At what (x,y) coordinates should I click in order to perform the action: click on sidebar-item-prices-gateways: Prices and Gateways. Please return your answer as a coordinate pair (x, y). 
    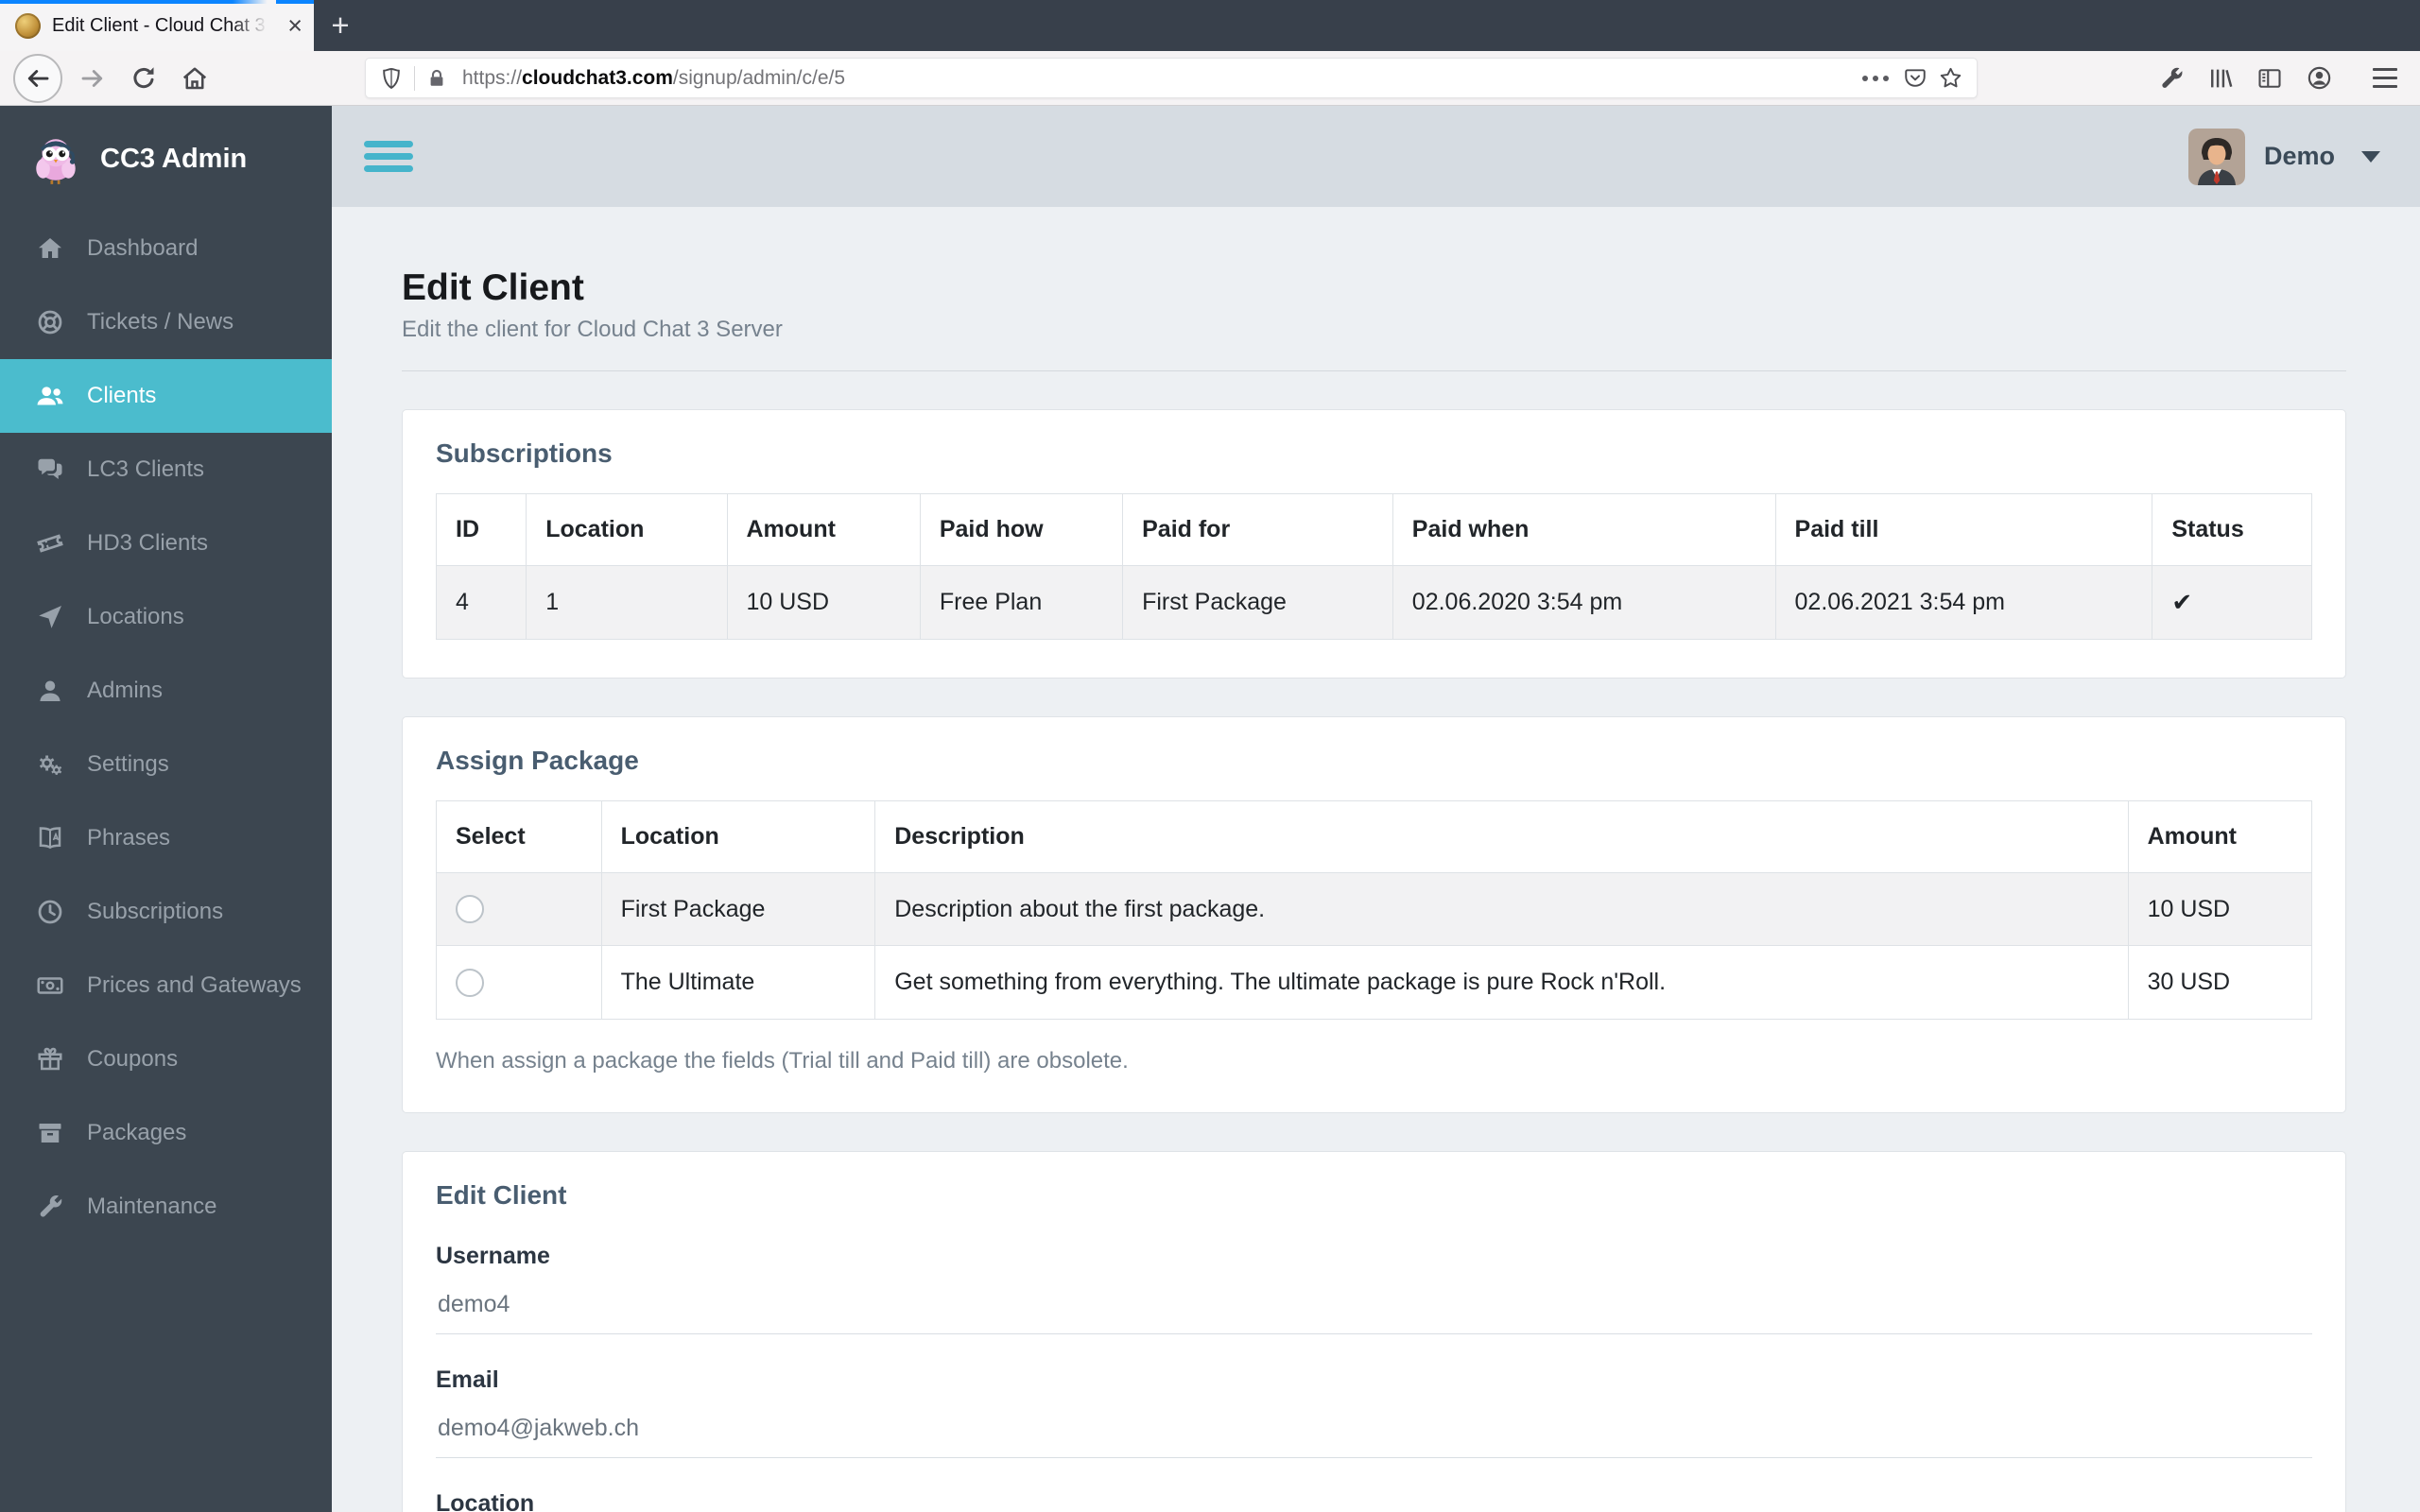
    Looking at the image, I should click on (166, 985).